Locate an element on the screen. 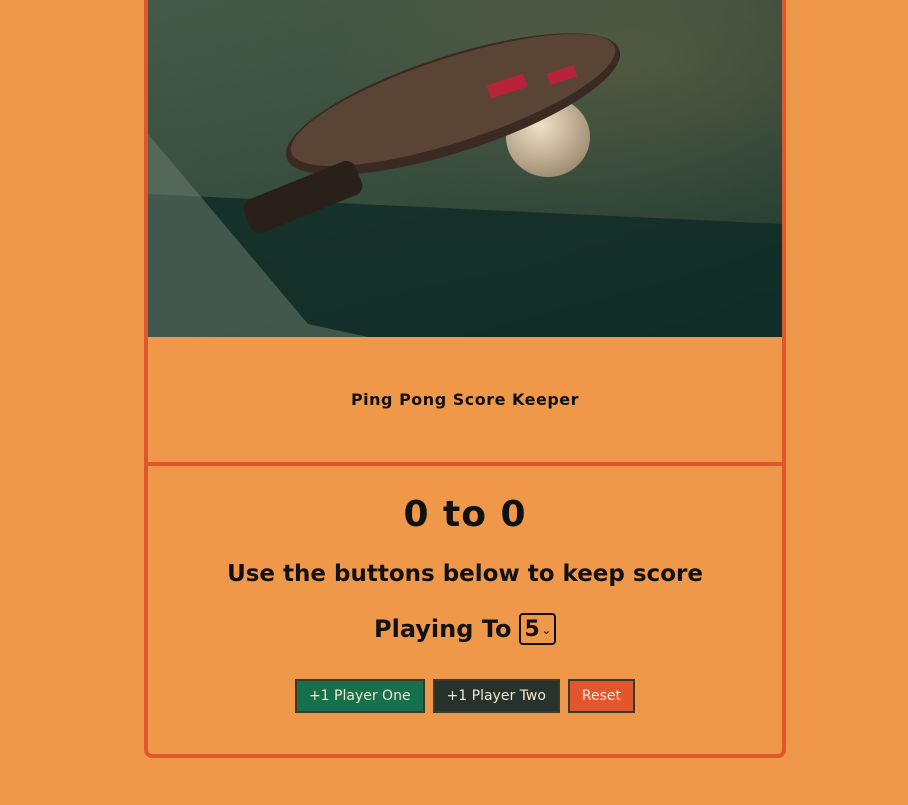  header-band: Ping Pong Score Keeper is located at coordinates (465, 401).